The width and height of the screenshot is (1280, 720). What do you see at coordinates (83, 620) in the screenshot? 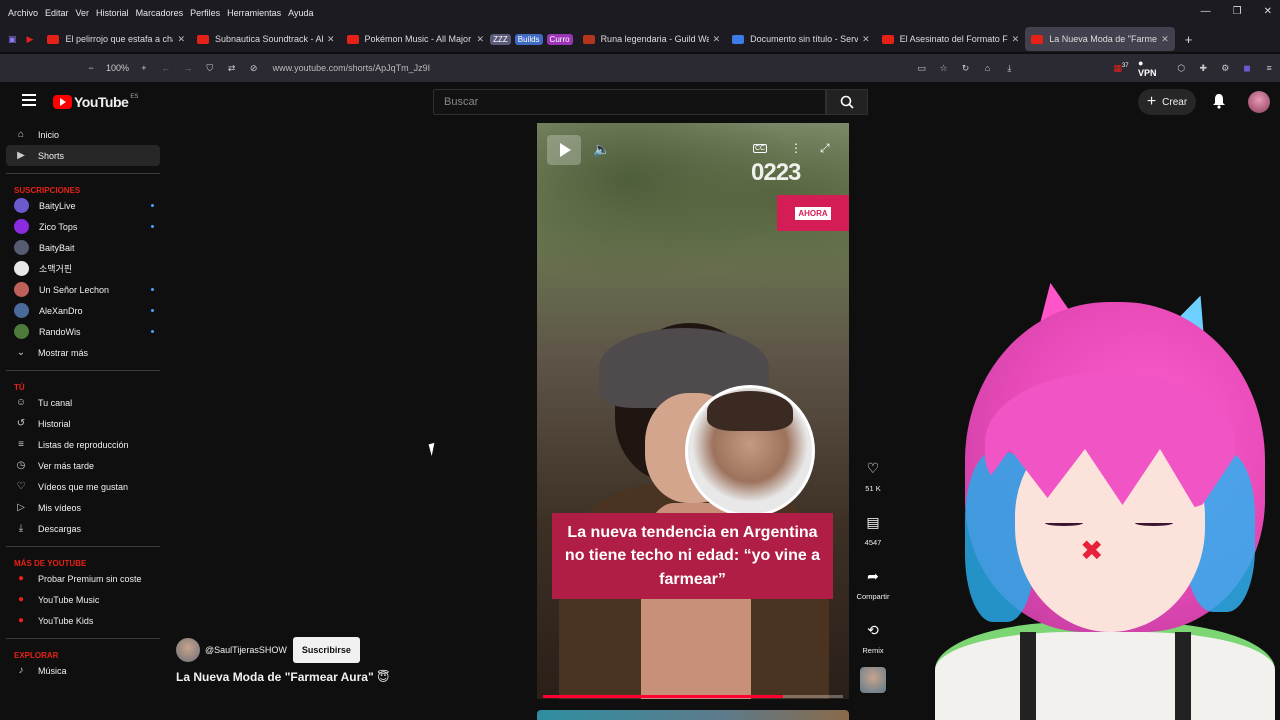
I see `sidebar-item: ● YouTube Kids` at bounding box center [83, 620].